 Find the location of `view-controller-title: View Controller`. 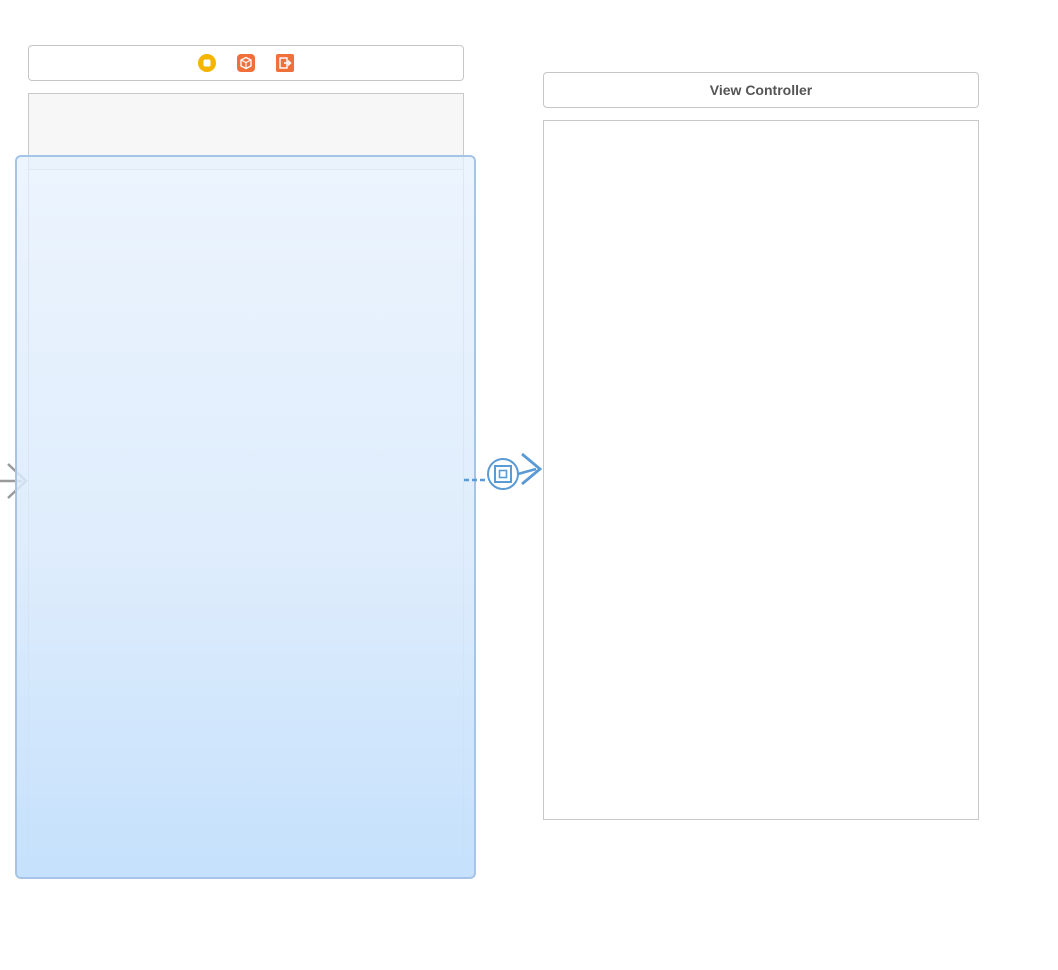

view-controller-title: View Controller is located at coordinates (761, 90).